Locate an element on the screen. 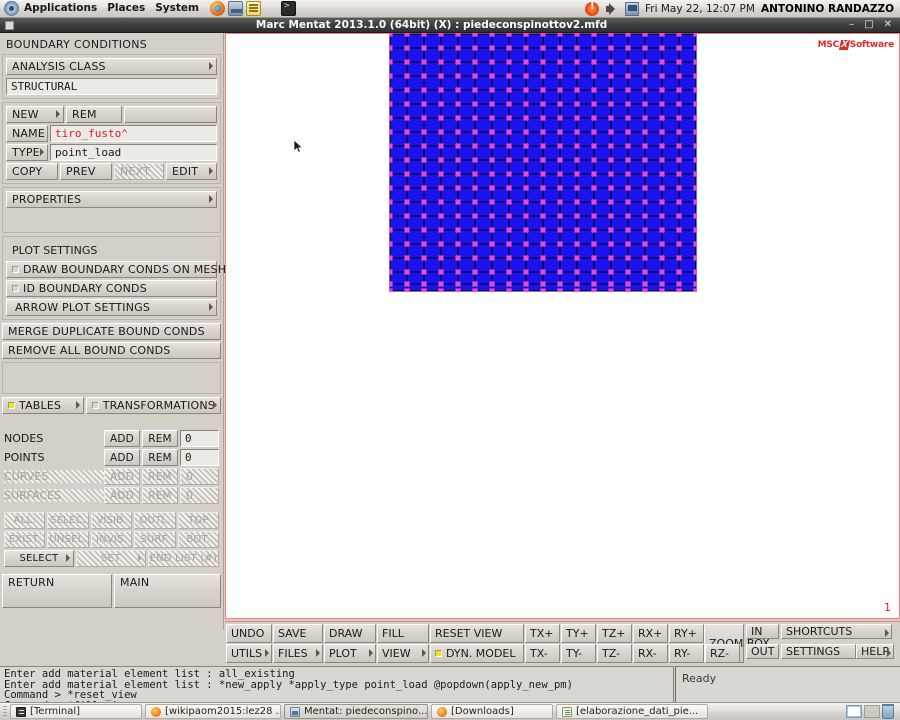 The width and height of the screenshot is (900, 720). points-add-button: ADD is located at coordinates (122, 457).